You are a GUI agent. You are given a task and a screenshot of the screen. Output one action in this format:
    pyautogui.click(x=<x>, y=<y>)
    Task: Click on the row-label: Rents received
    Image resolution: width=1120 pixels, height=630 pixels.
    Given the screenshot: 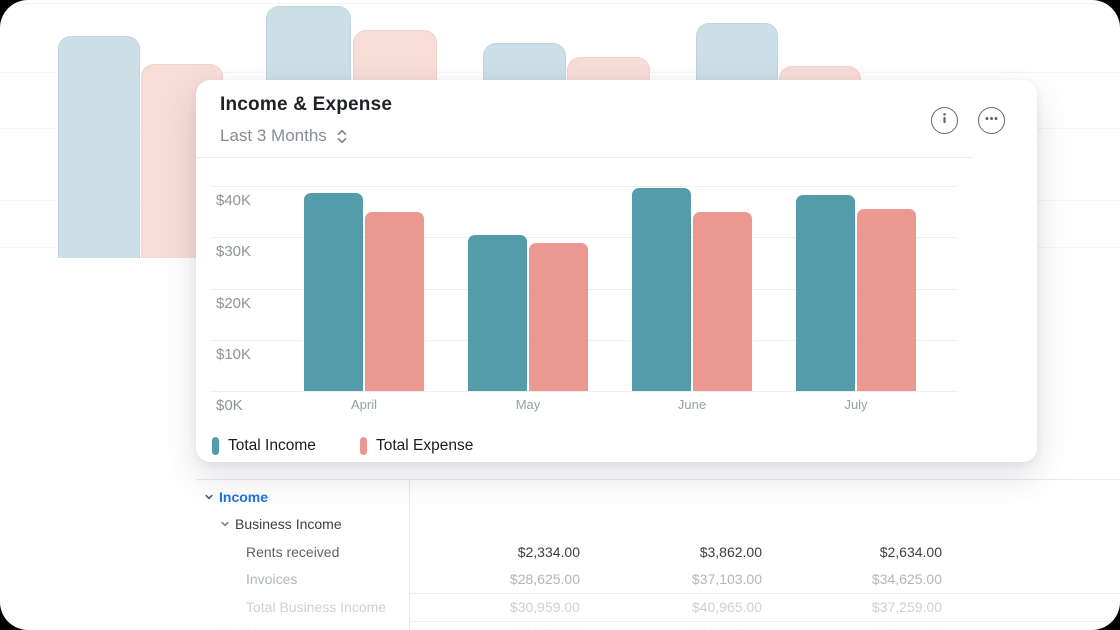 What is the action you would take?
    pyautogui.click(x=293, y=551)
    